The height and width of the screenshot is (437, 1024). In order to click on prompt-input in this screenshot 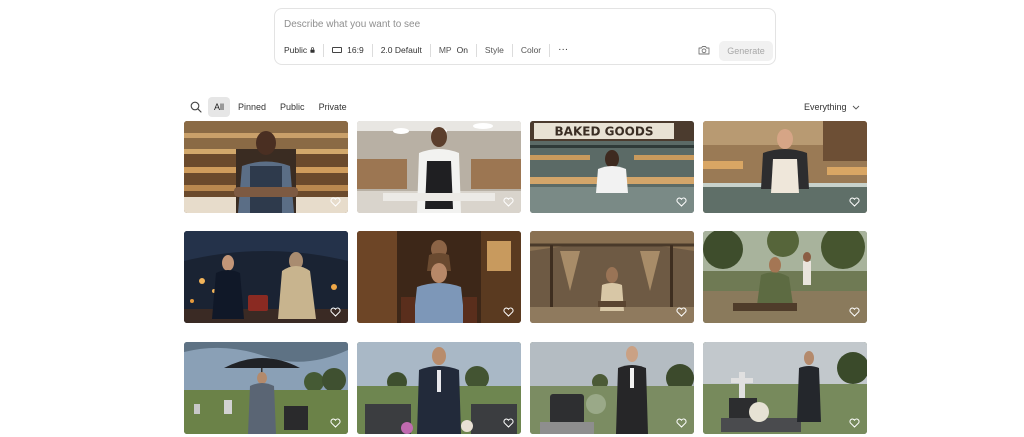, I will do `click(524, 24)`.